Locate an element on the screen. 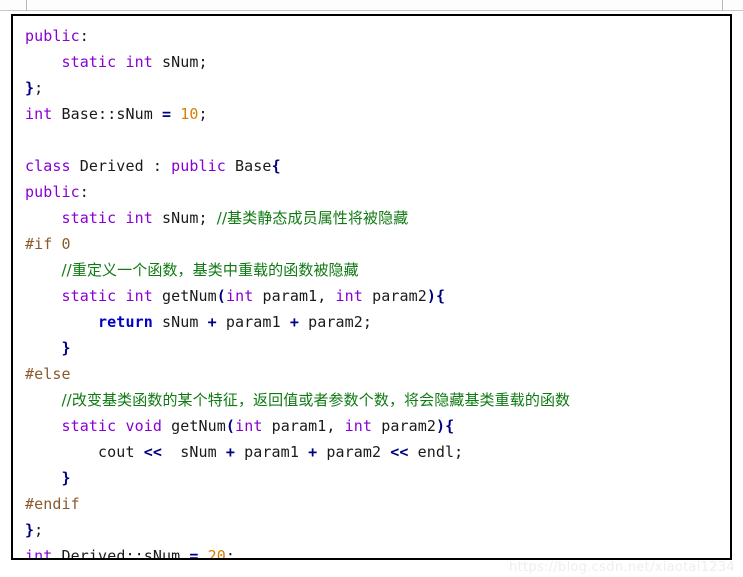 The height and width of the screenshot is (577, 743). code-line: return sNum + param1 + param2; is located at coordinates (377, 322).